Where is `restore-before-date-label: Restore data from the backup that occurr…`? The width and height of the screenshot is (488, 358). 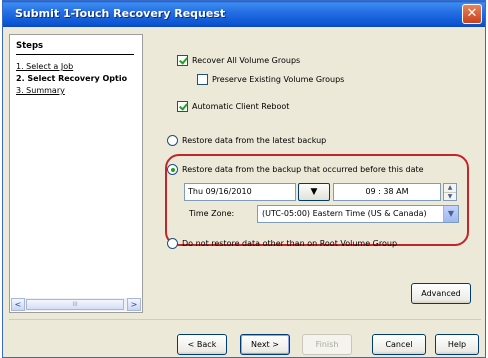 restore-before-date-label: Restore data from the backup that occurr… is located at coordinates (303, 169).